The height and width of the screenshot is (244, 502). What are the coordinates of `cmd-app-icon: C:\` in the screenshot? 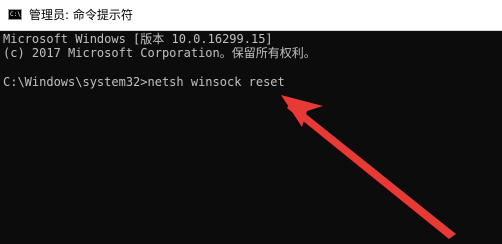 It's located at (15, 14).